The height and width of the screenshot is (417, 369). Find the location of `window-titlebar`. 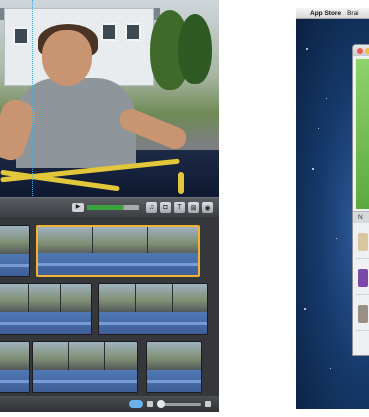

window-titlebar is located at coordinates (361, 50).